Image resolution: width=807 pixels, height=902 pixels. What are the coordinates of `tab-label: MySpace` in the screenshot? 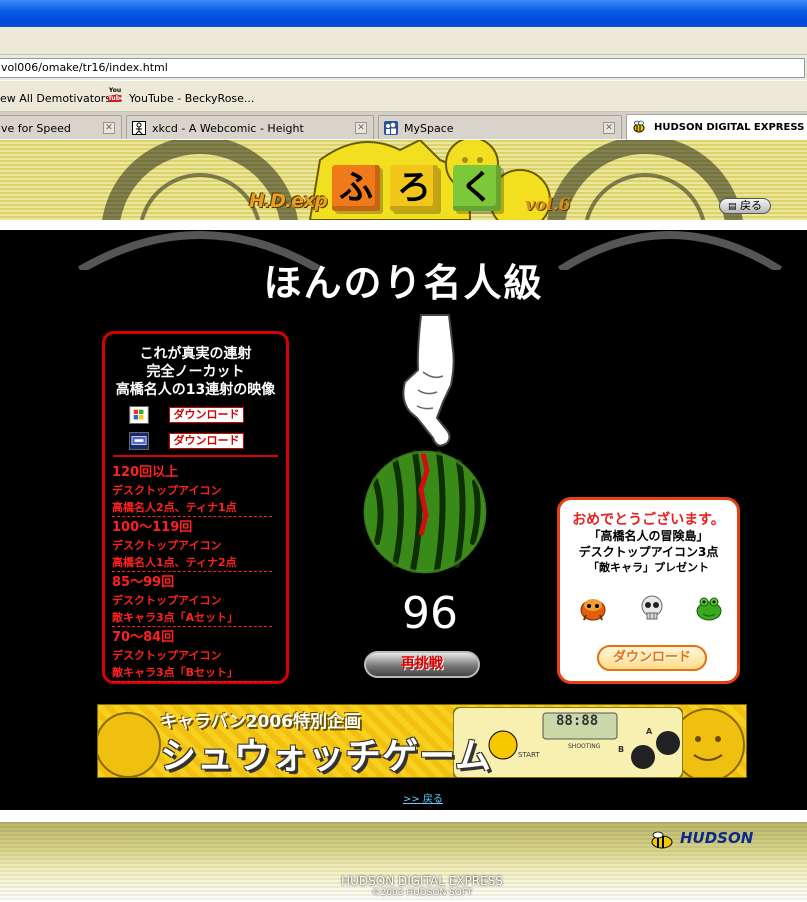 It's located at (429, 128).